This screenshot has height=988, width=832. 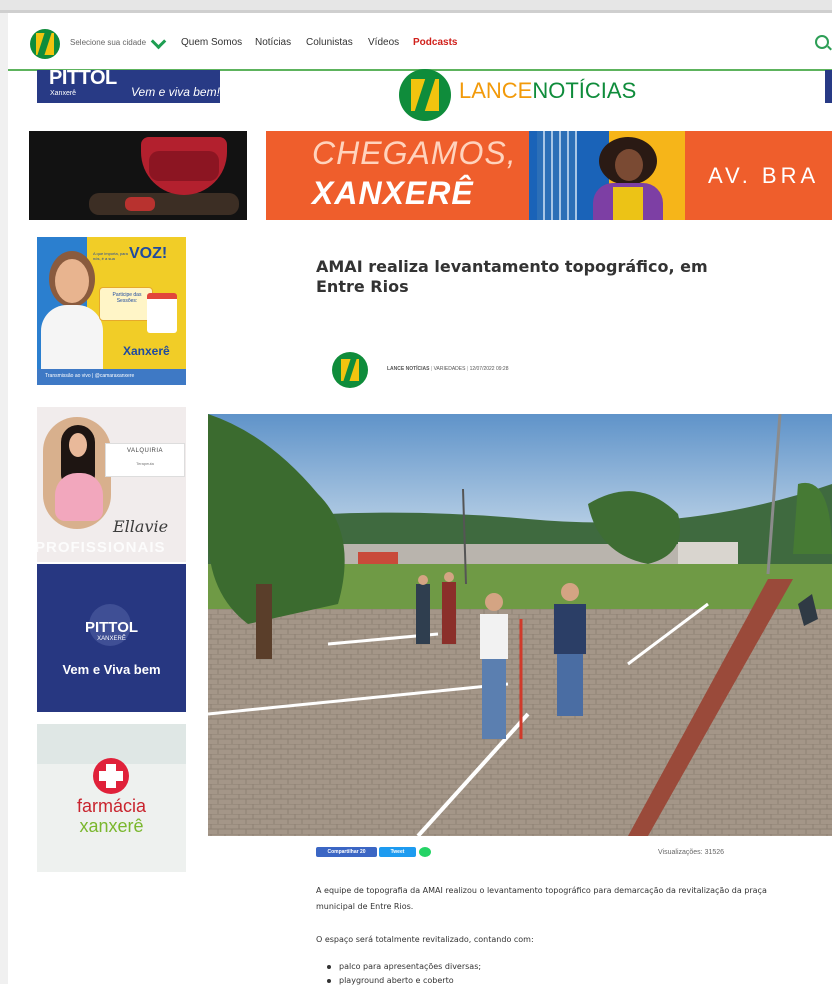 I want to click on ad-right-banner-edge, so click(x=828, y=86).